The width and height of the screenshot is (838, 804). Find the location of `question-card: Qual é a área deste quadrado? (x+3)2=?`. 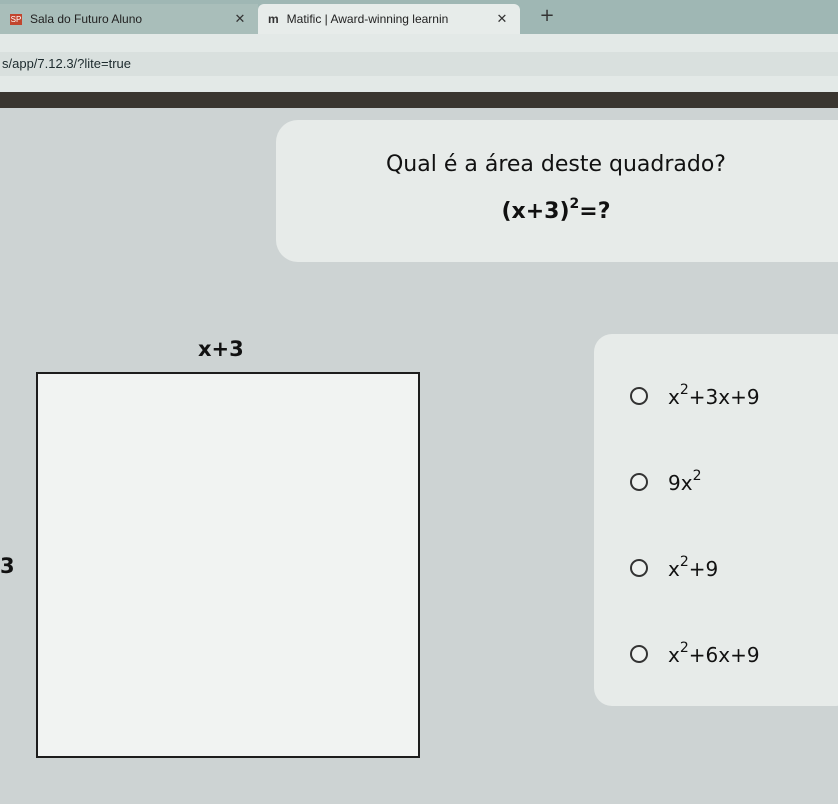

question-card: Qual é a área deste quadrado? (x+3)2=? is located at coordinates (557, 191).